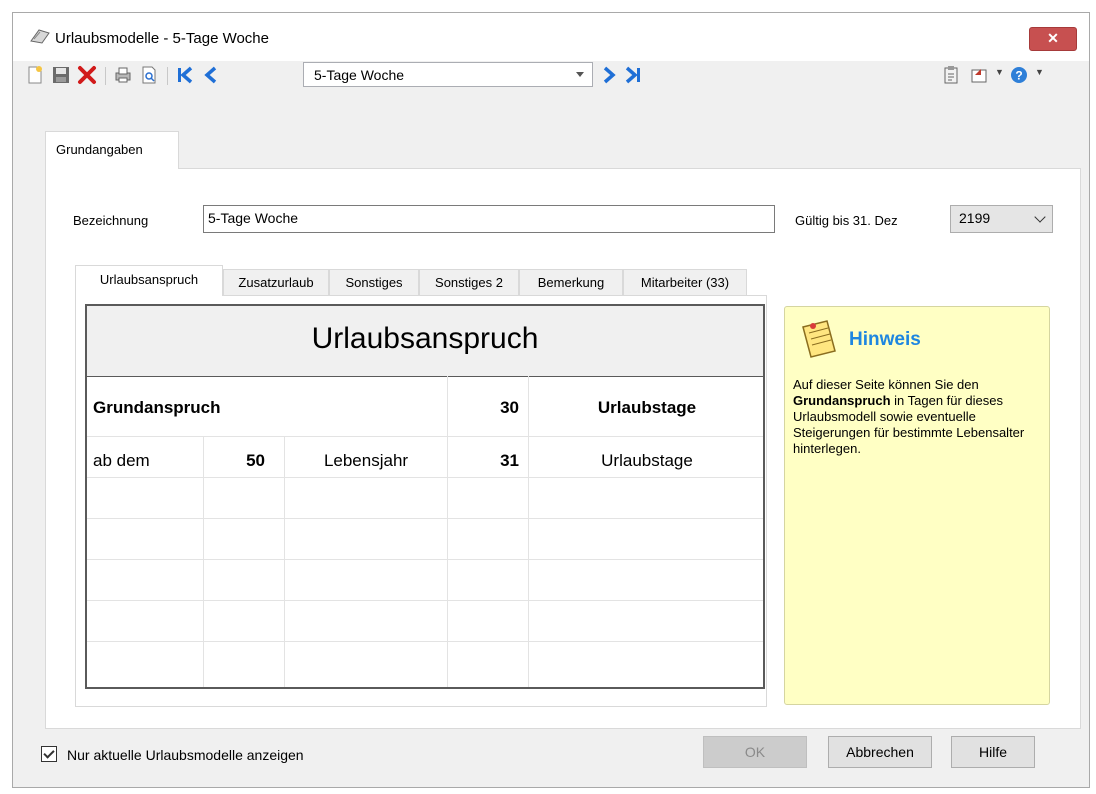  I want to click on tab-zusatzurlaub: Zusatzurlaub, so click(276, 282).